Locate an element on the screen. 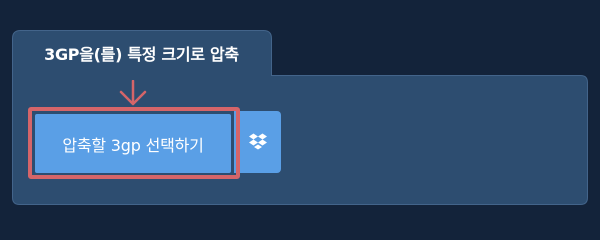 The image size is (600, 240). arrow-down-icon is located at coordinates (133, 93).